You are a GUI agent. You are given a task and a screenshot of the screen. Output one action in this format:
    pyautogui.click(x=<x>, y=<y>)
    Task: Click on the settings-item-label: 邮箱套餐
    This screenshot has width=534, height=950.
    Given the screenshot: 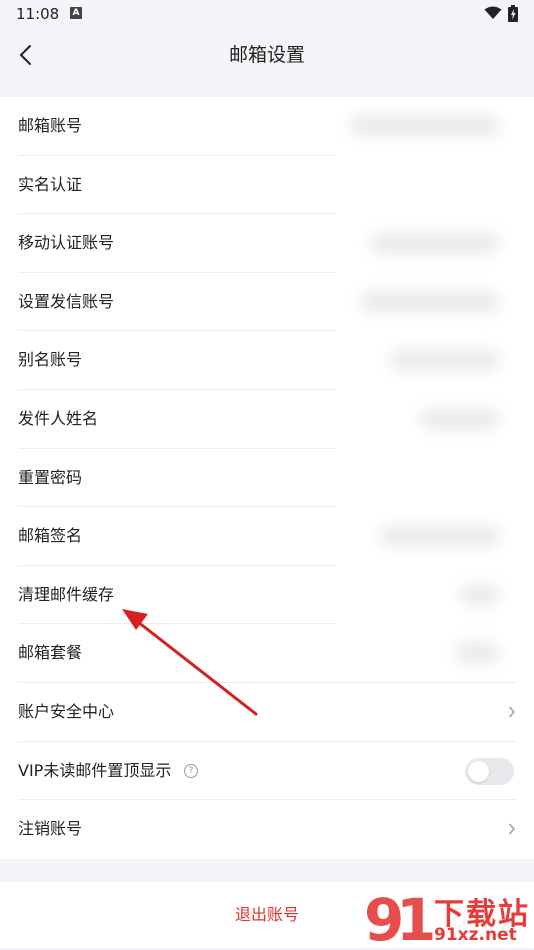 What is the action you would take?
    pyautogui.click(x=50, y=653)
    